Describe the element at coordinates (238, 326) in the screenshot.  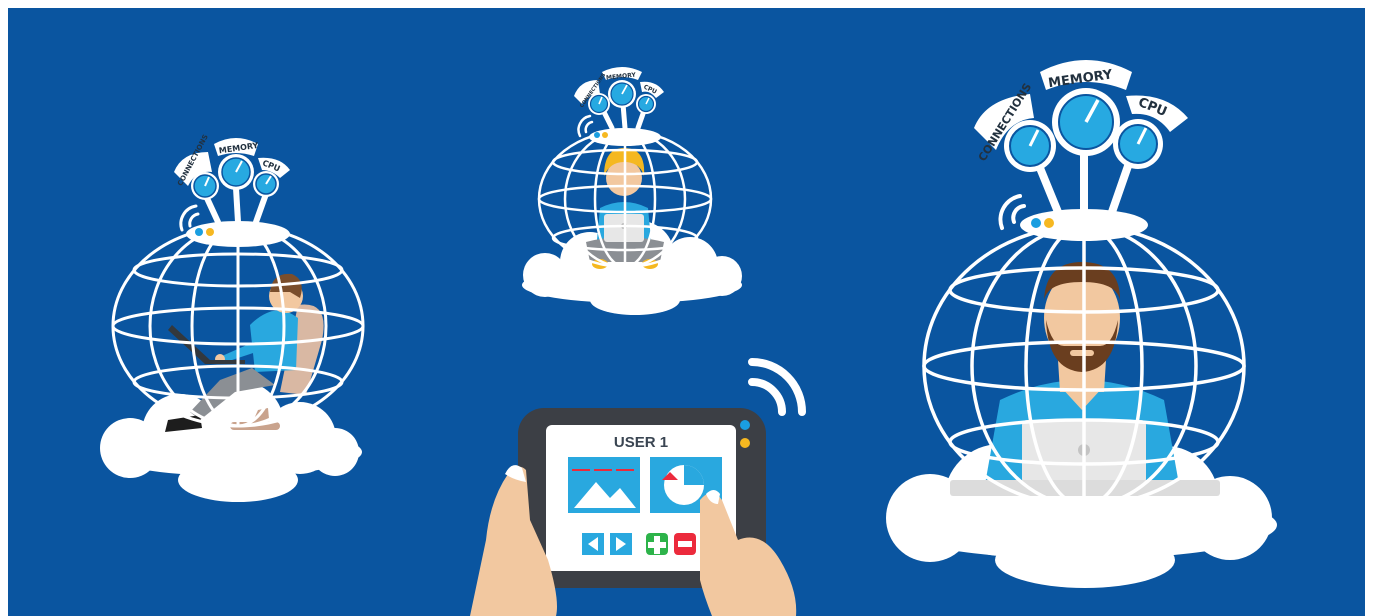
I see `cage-left` at that location.